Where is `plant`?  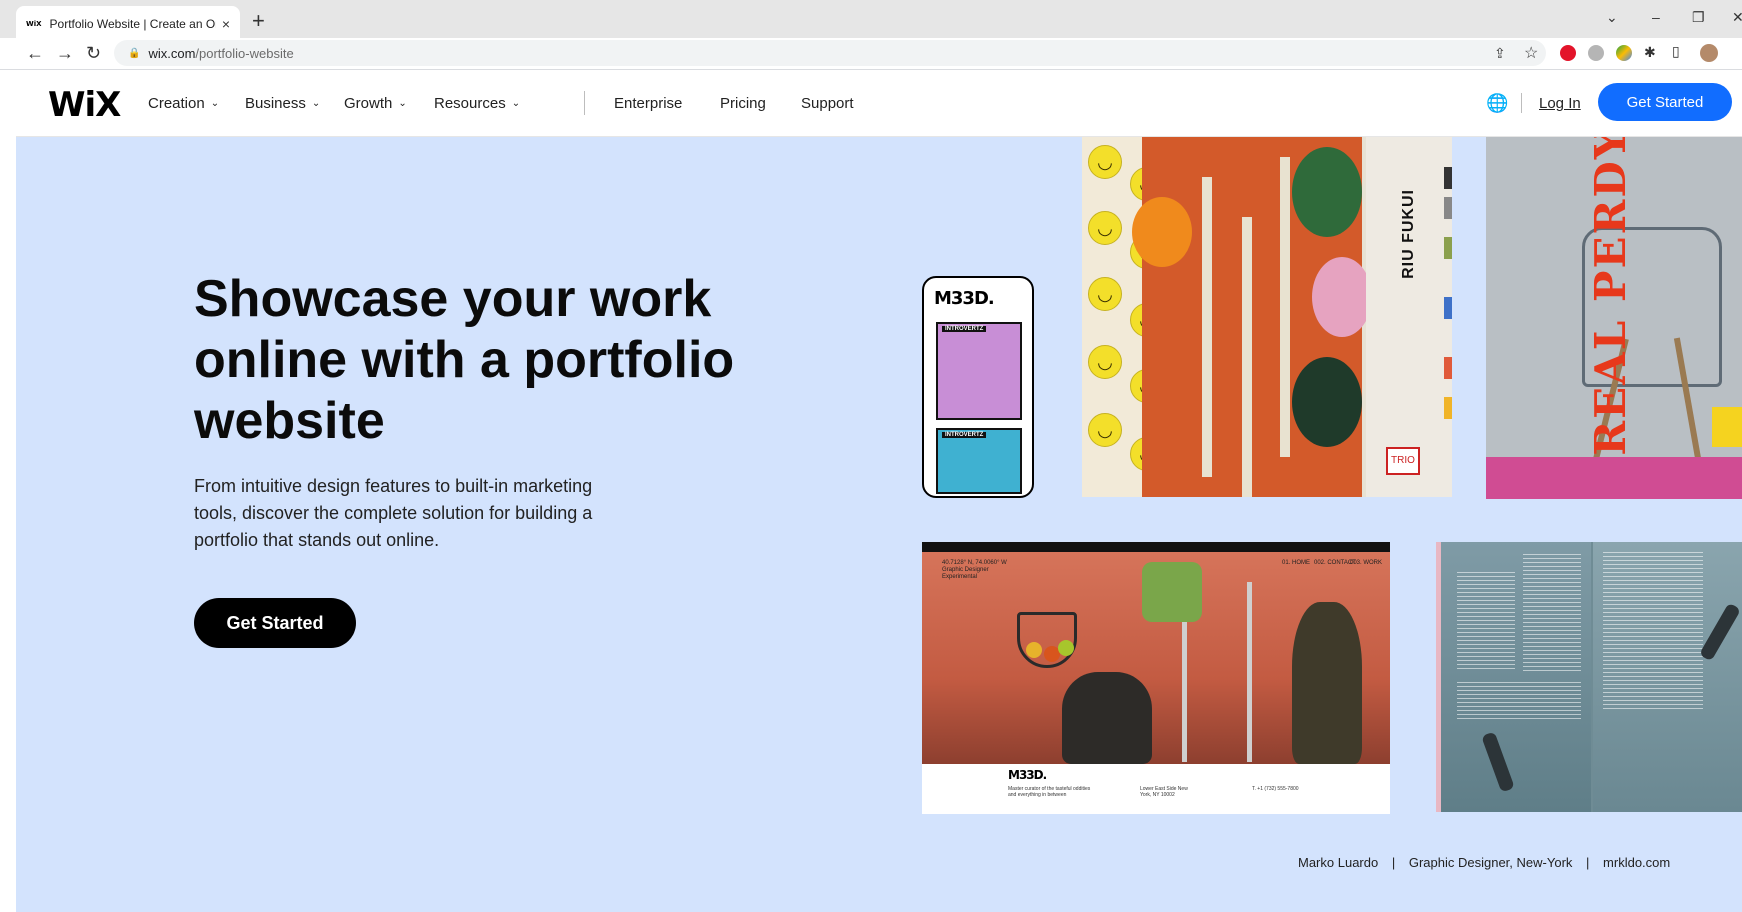
plant is located at coordinates (1172, 592).